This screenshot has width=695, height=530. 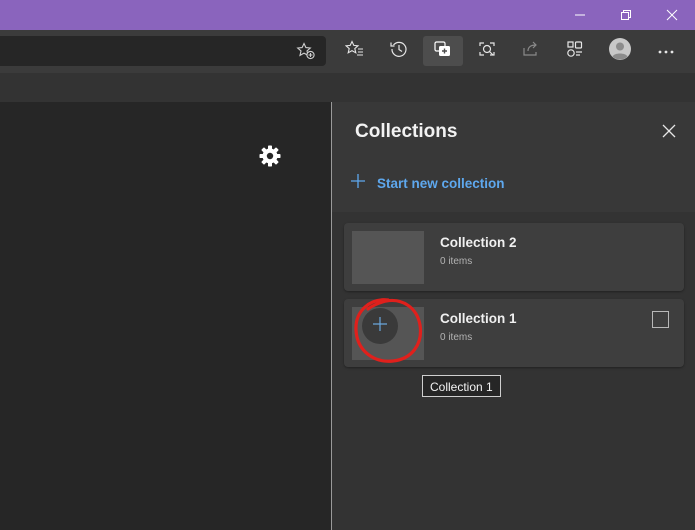 I want to click on profile-avatar, so click(x=620, y=51).